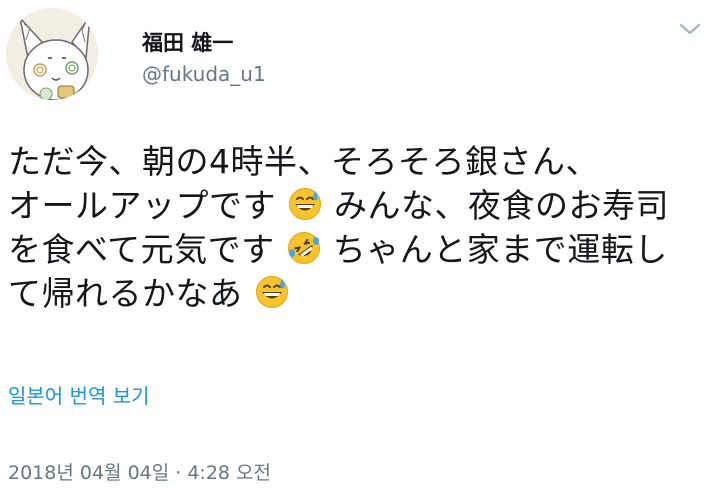 The image size is (720, 494). What do you see at coordinates (139, 471) in the screenshot?
I see `tweet-timestamp: 2018년 04월 04일 · 4:28 오전` at bounding box center [139, 471].